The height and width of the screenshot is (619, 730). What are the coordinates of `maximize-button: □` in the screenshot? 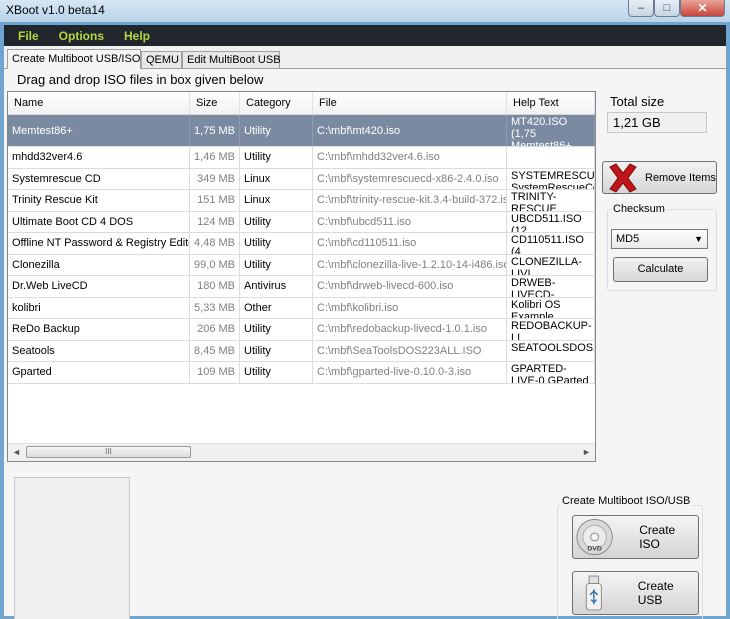 It's located at (667, 8).